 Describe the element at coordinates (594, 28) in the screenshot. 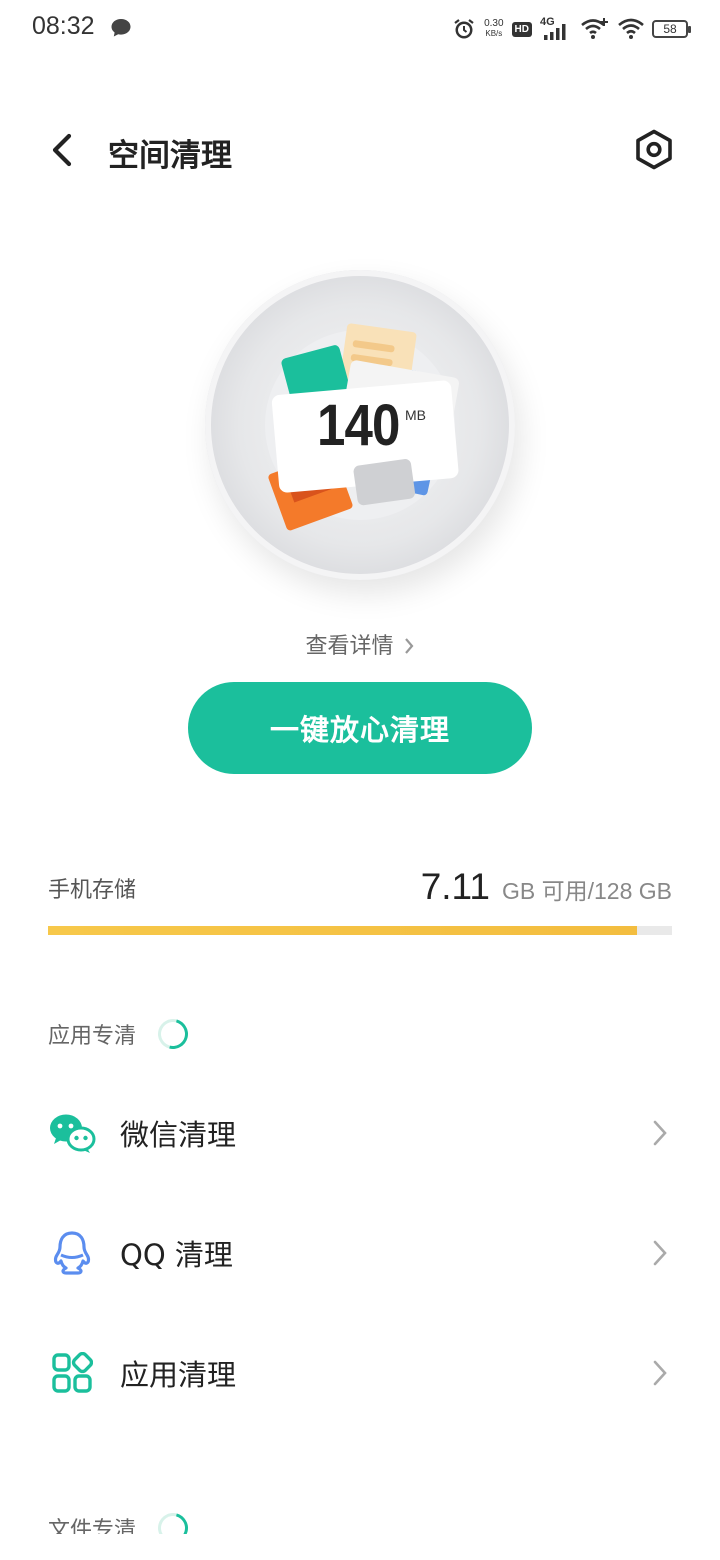

I see `wifi-plus-icon` at that location.